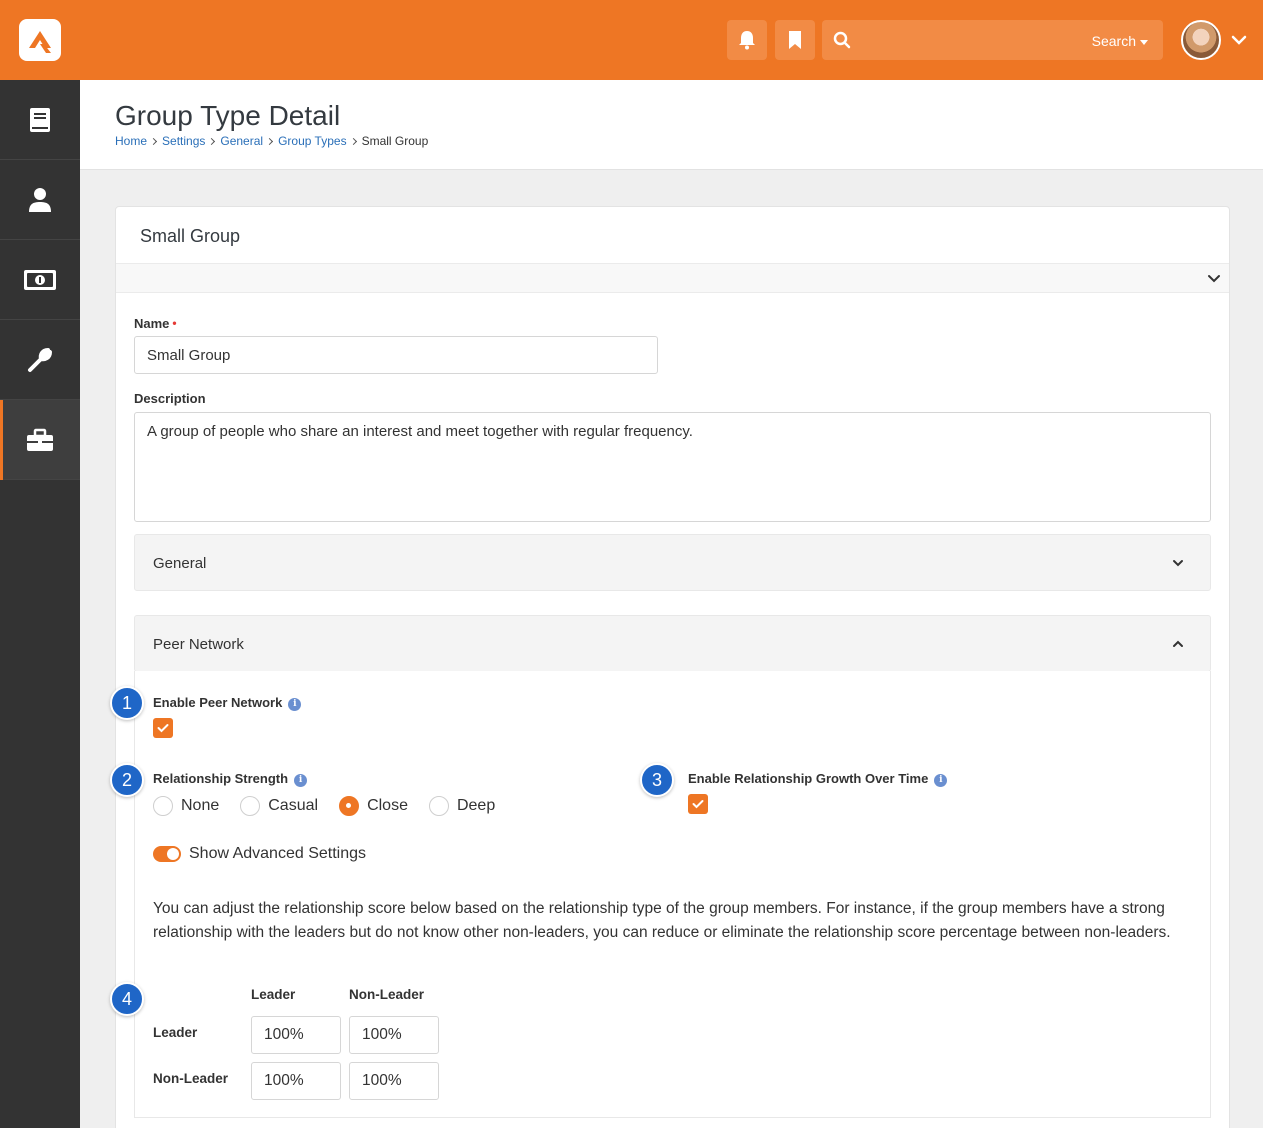  I want to click on sidebar-item-finance, so click(40, 280).